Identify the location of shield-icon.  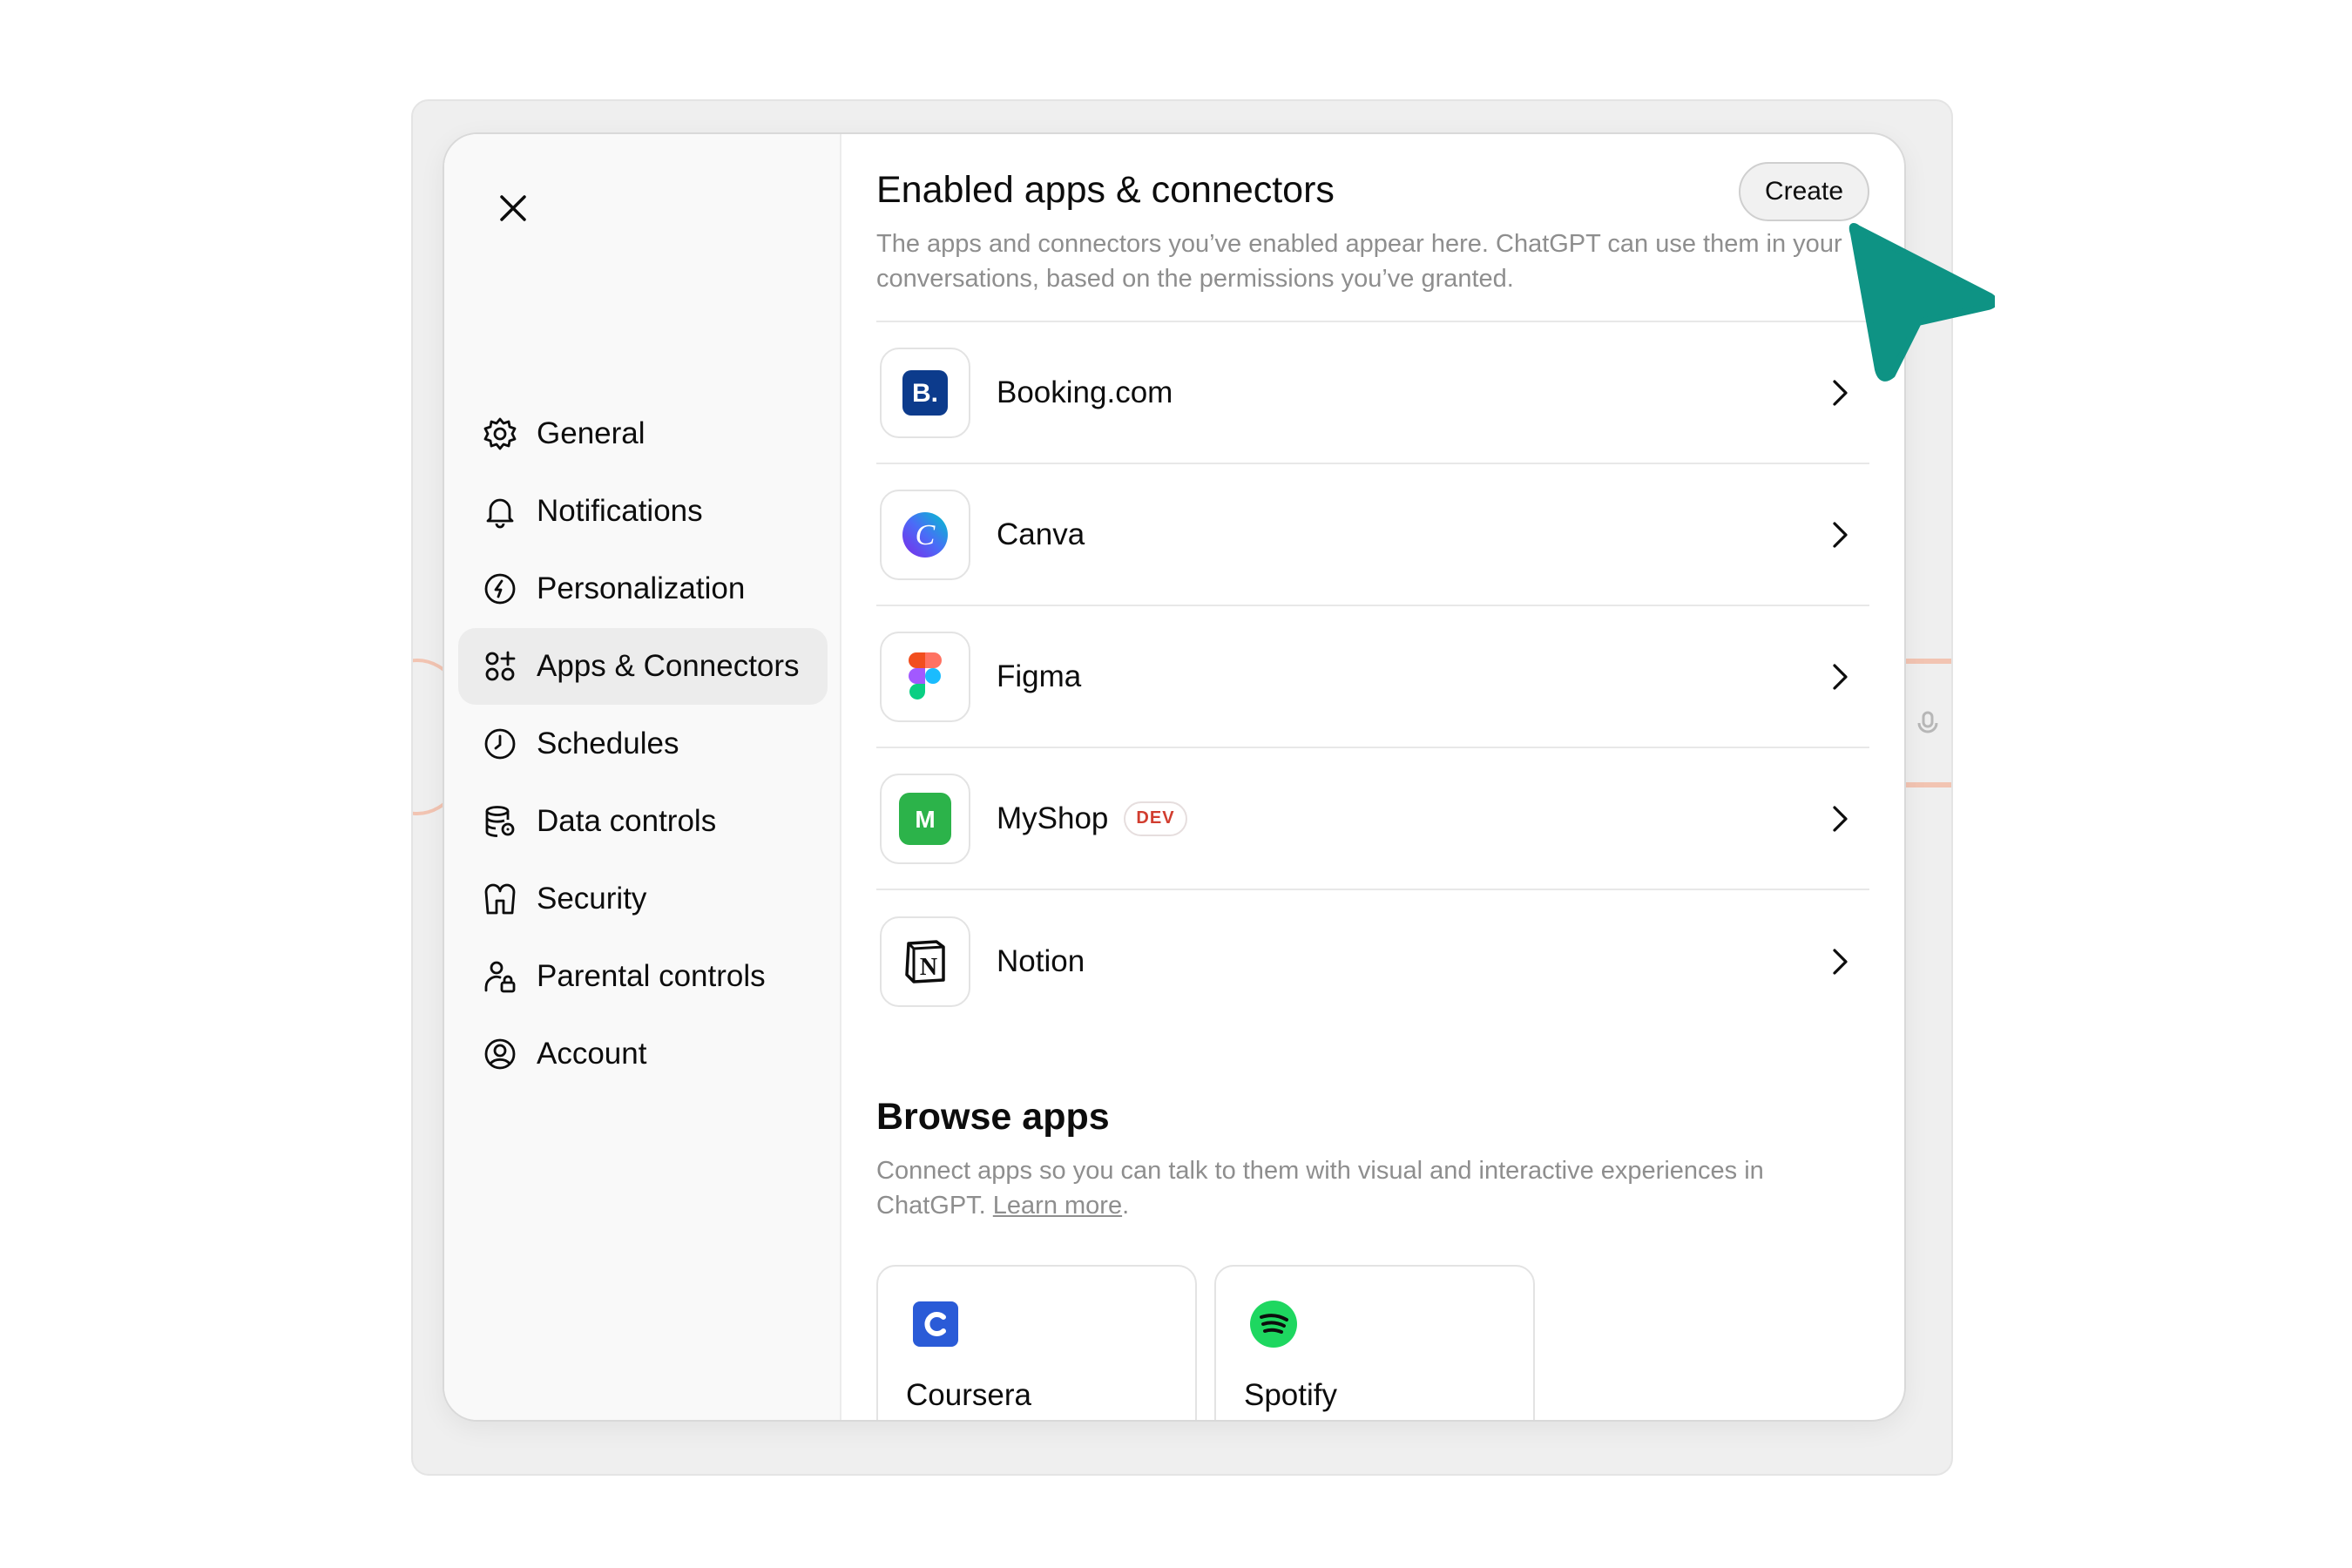
(500, 899).